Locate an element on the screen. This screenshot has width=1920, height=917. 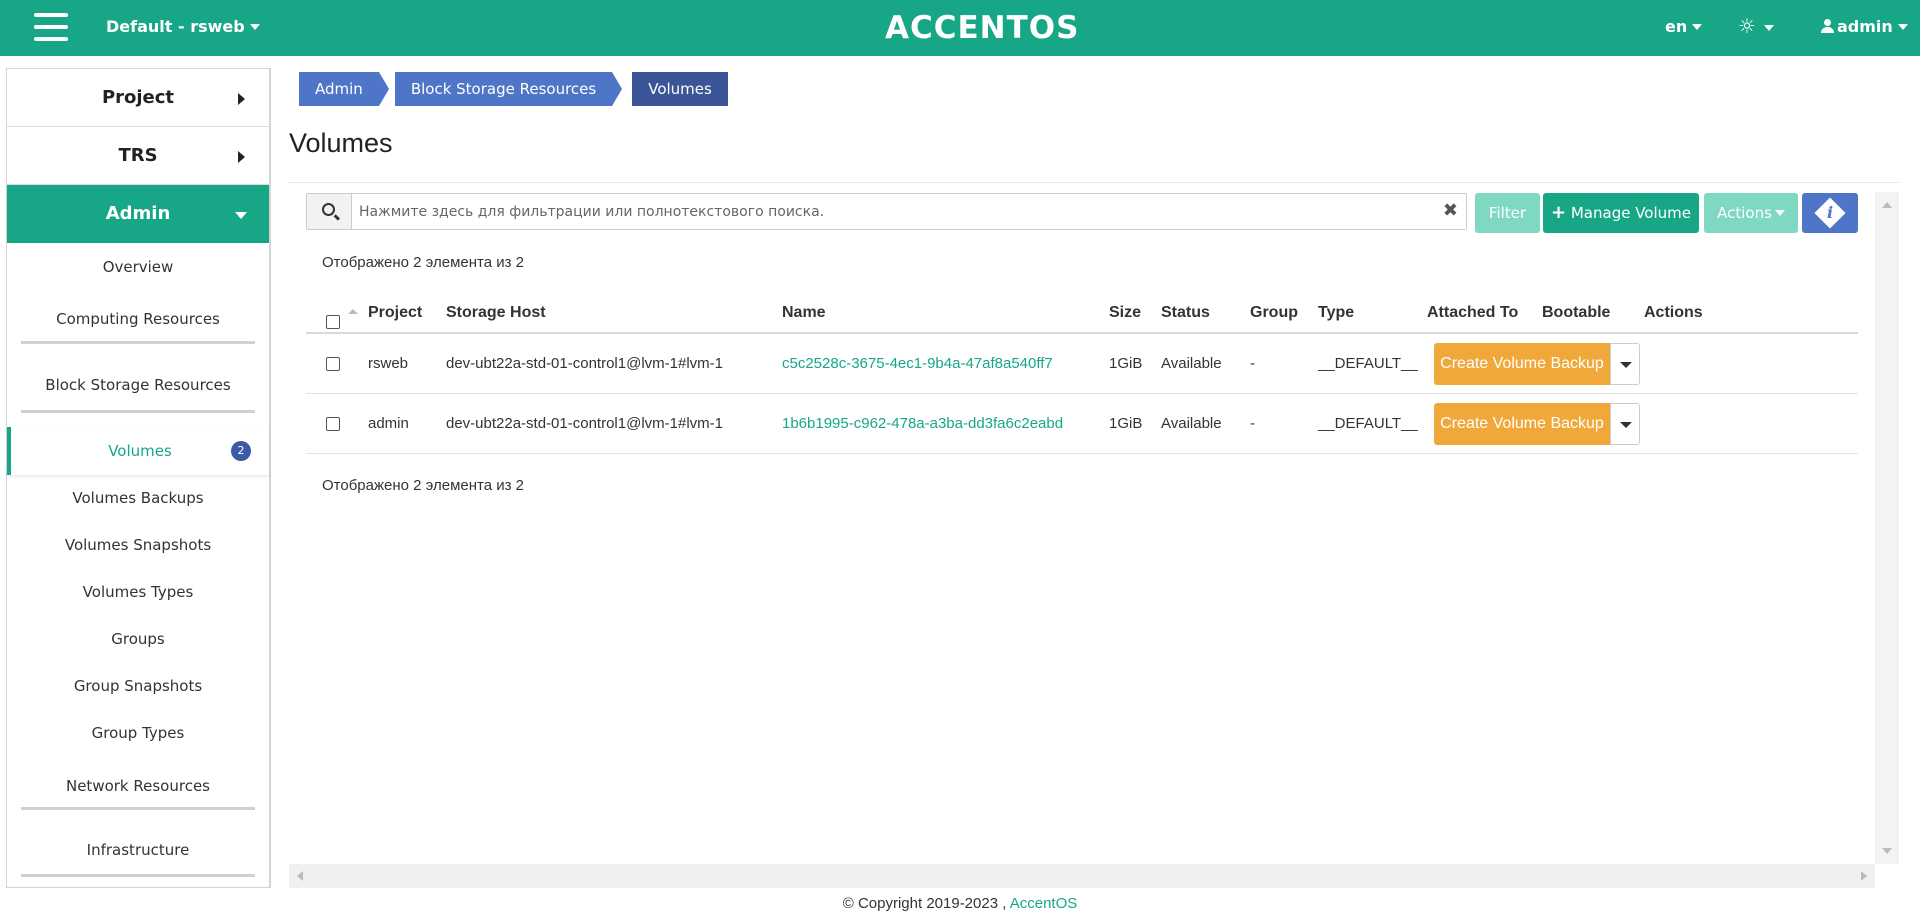
column-storage-host: Storage Host is located at coordinates (496, 313).